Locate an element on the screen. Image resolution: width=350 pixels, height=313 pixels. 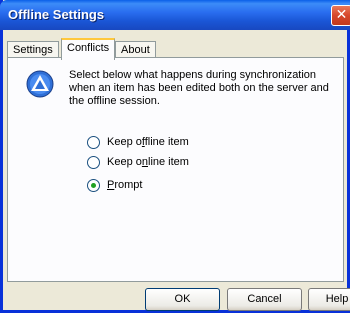
title-bar: Offline Settings ✕ is located at coordinates (175, 15).